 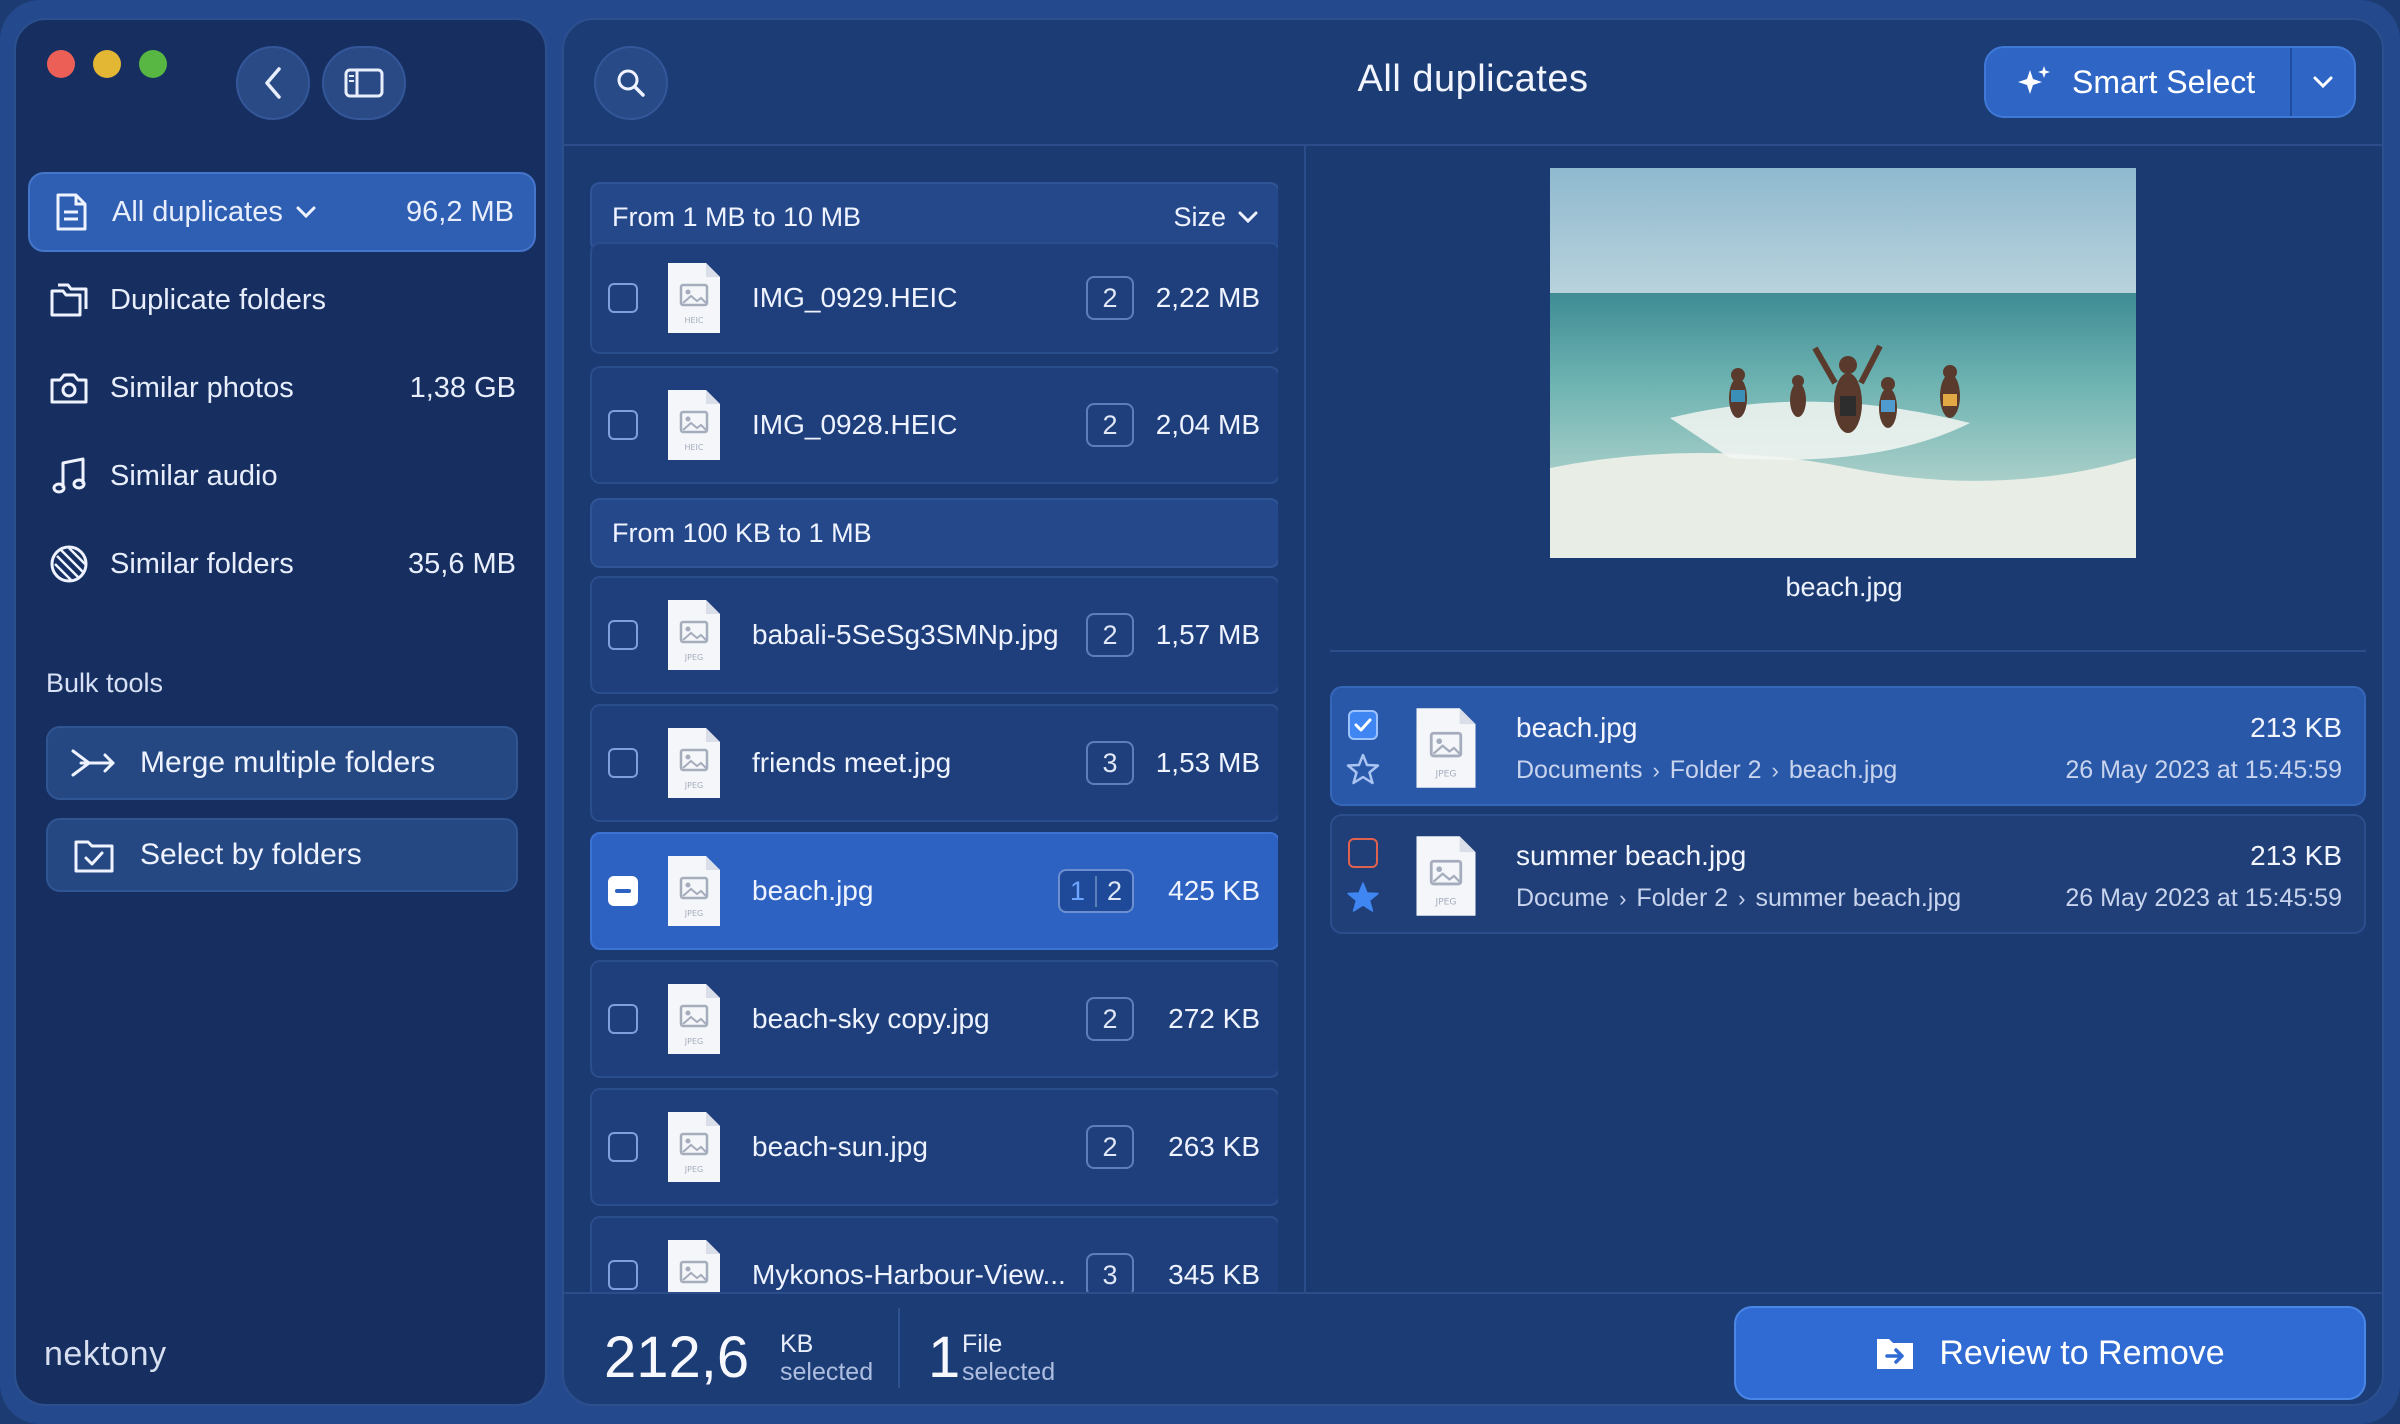 I want to click on merge-multiple-folders-button: Merge multiple folders, so click(x=282, y=763).